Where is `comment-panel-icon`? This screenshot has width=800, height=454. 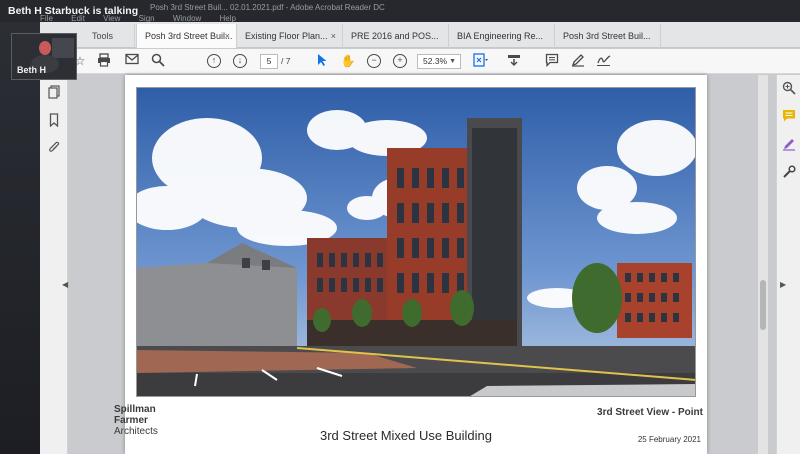 comment-panel-icon is located at coordinates (789, 117).